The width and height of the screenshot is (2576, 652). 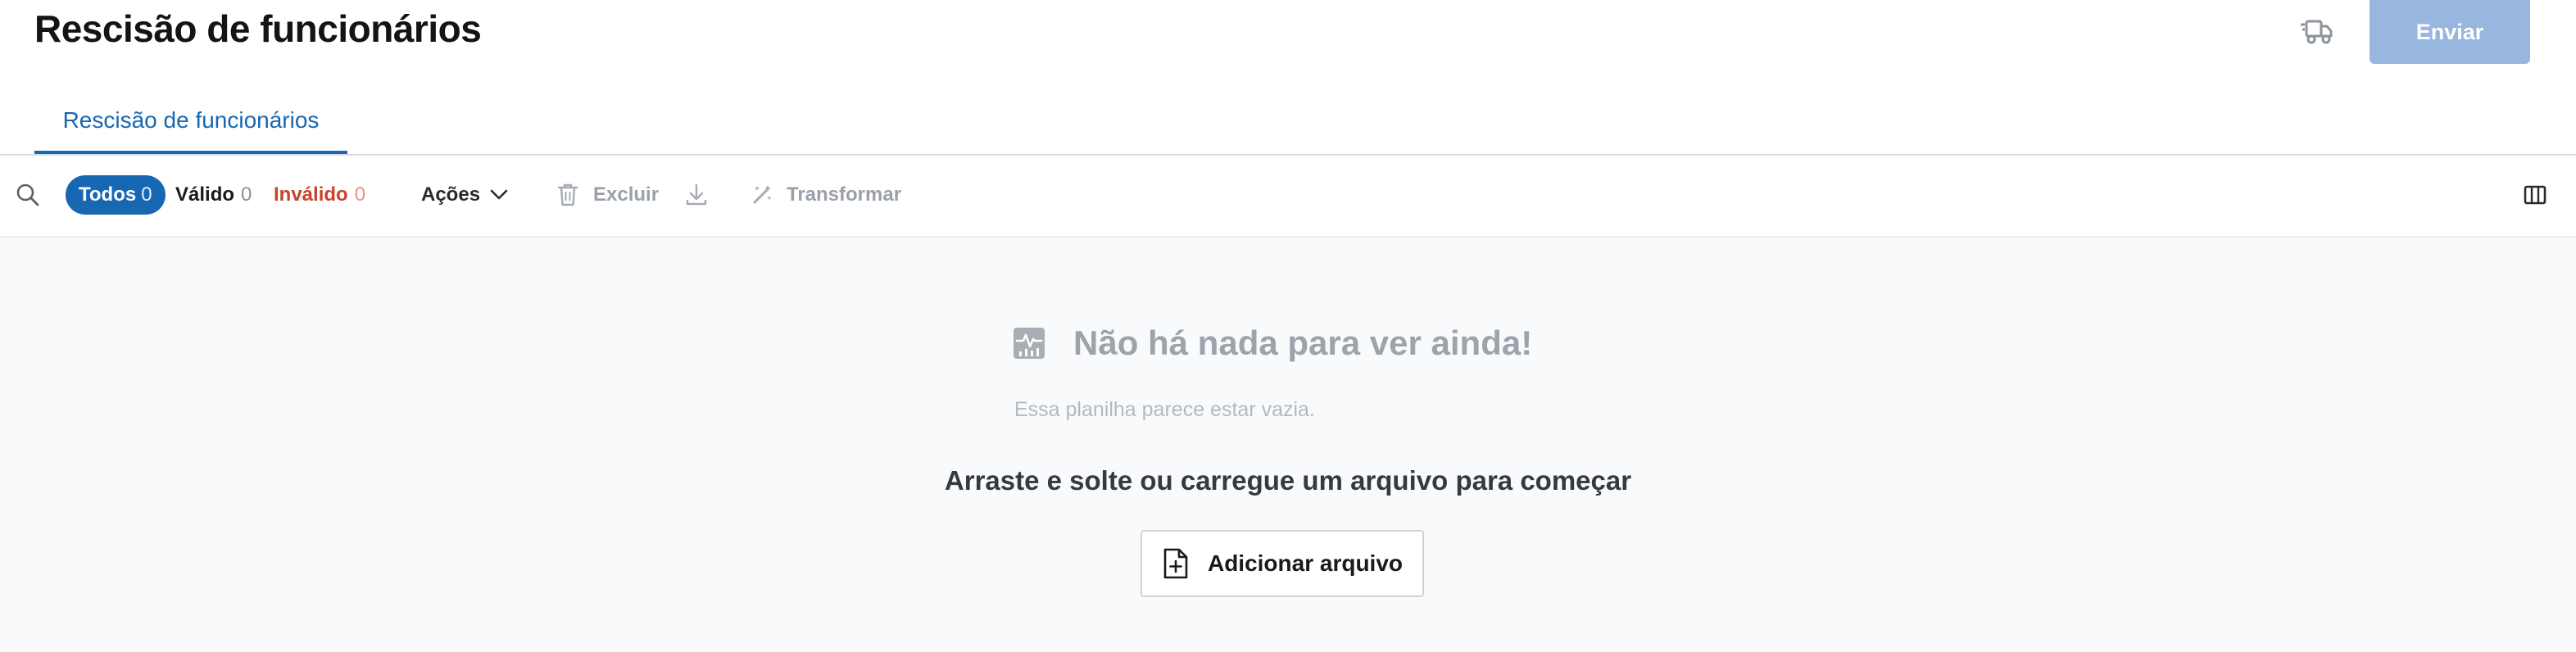 I want to click on actions-label: Ações, so click(x=451, y=194).